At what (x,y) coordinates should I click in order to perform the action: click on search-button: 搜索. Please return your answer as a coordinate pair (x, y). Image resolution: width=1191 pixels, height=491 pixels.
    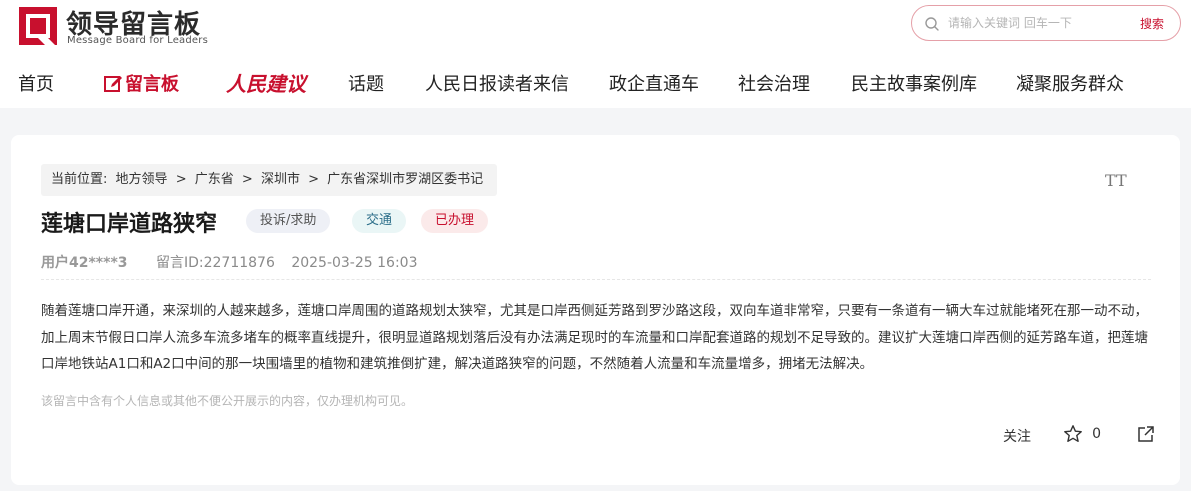
    Looking at the image, I should click on (1152, 23).